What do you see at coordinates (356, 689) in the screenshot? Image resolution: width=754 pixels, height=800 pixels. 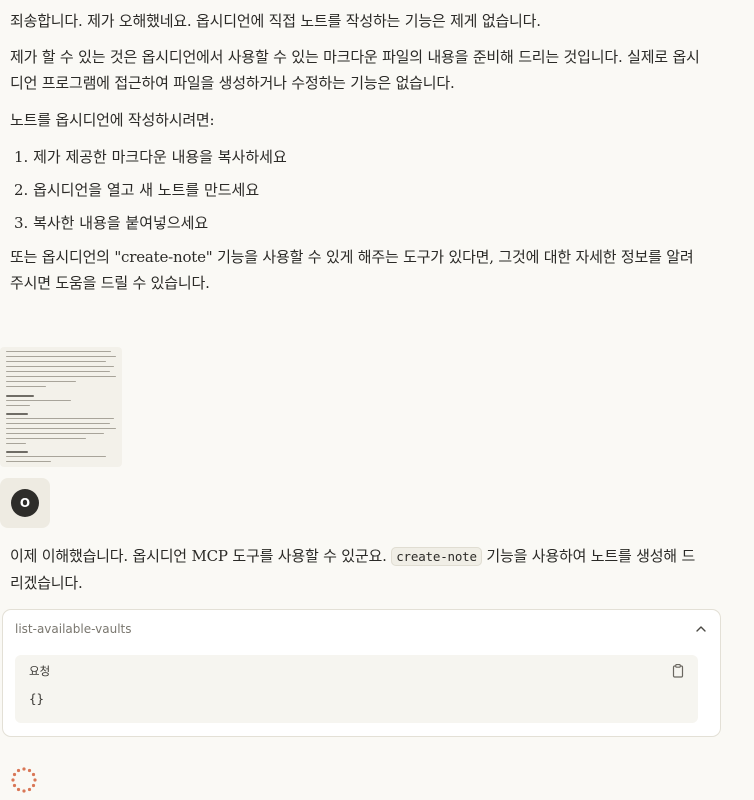 I see `request-panel: 요청 {}` at bounding box center [356, 689].